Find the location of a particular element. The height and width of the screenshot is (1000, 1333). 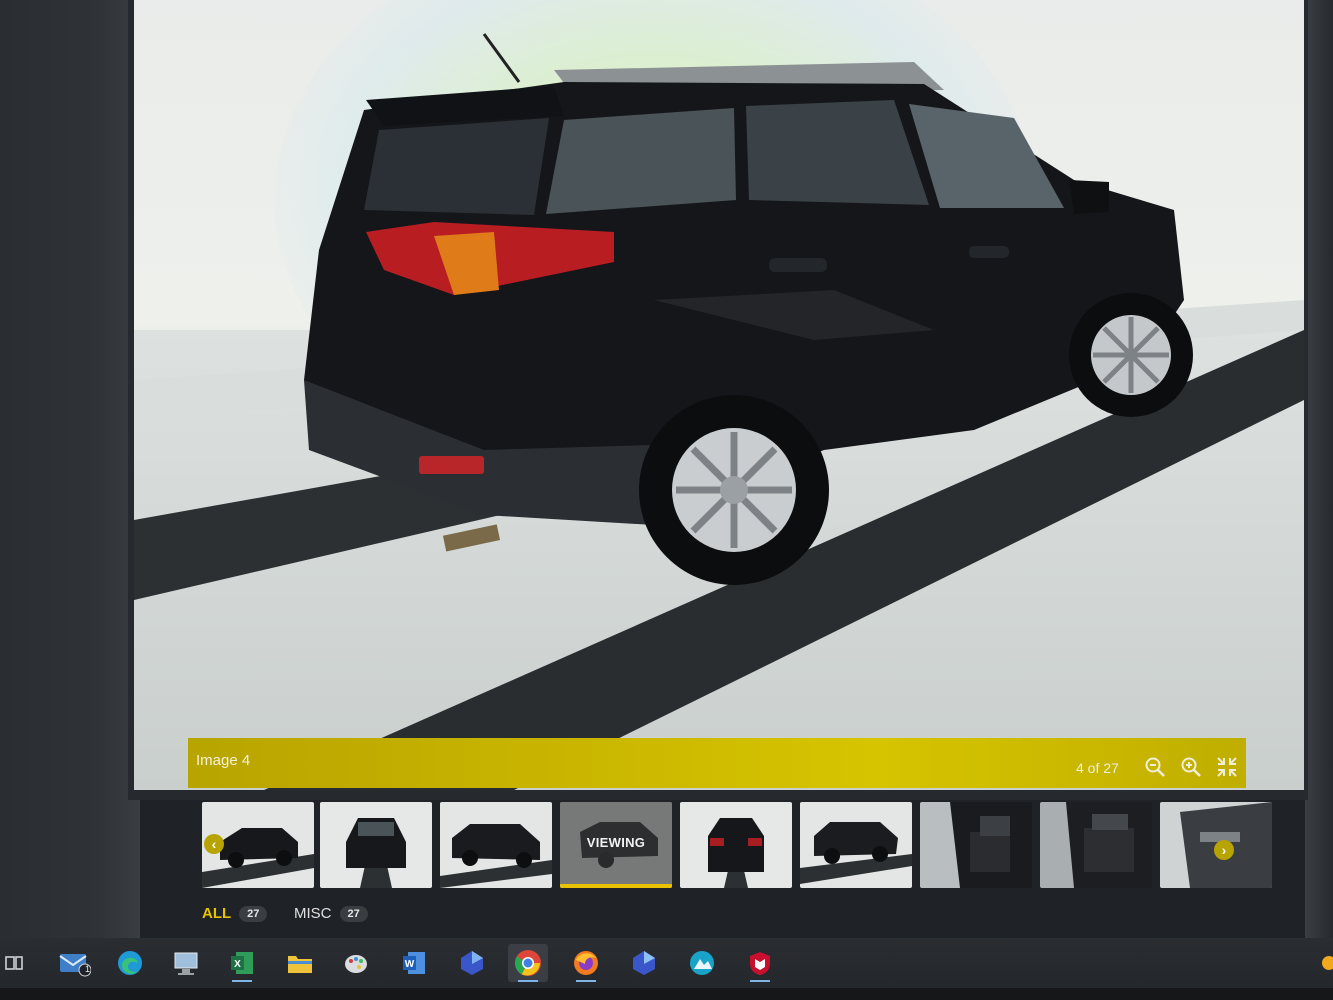

image-caption: Image 4 is located at coordinates (223, 760).